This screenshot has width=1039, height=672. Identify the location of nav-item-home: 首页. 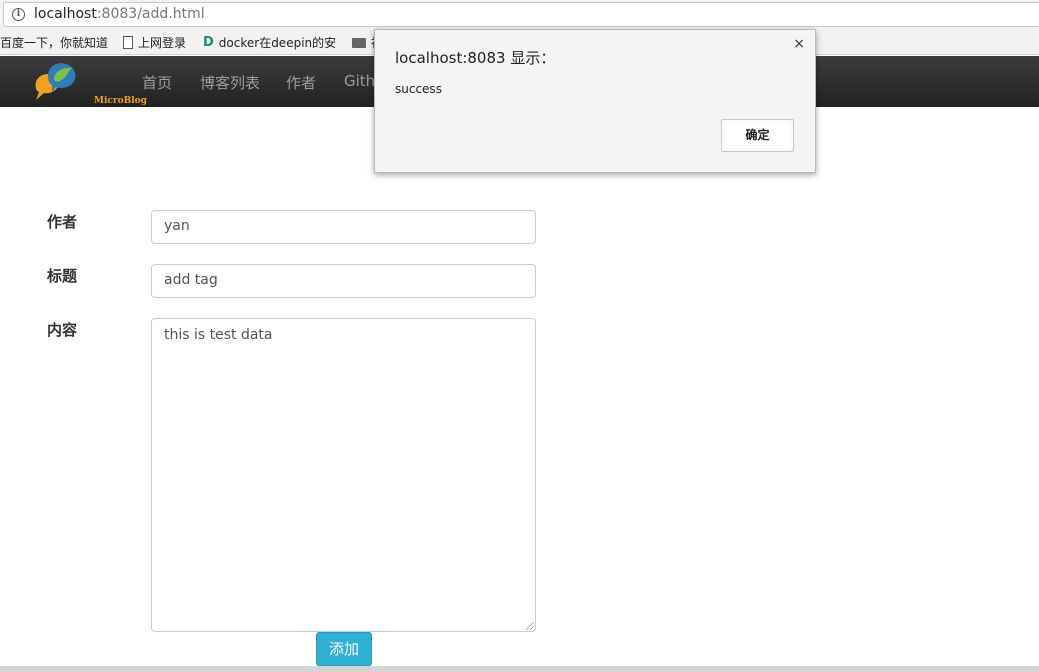
(157, 82).